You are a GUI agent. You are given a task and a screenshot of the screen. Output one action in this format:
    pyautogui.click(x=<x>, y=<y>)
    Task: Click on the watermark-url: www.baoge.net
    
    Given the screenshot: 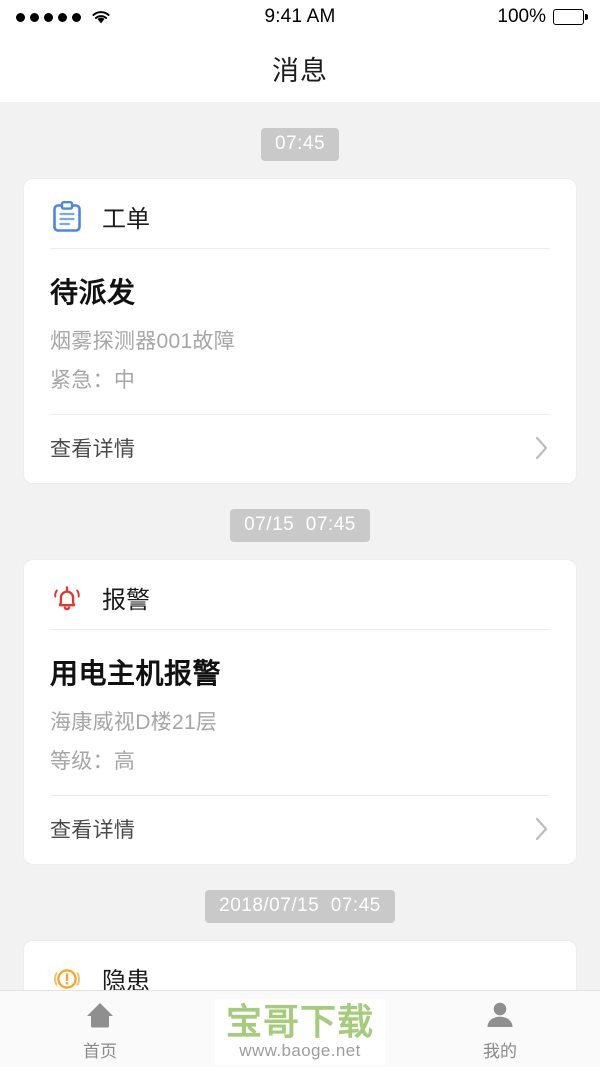 What is the action you would take?
    pyautogui.click(x=300, y=1050)
    